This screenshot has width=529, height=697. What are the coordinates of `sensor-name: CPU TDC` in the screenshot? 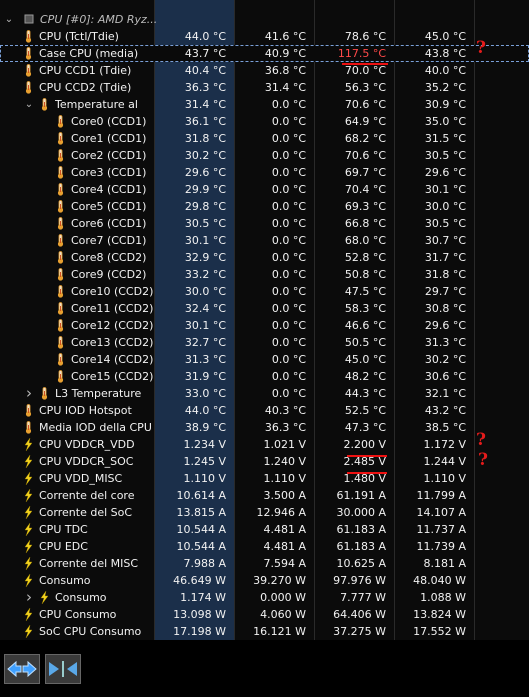 It's located at (63, 529).